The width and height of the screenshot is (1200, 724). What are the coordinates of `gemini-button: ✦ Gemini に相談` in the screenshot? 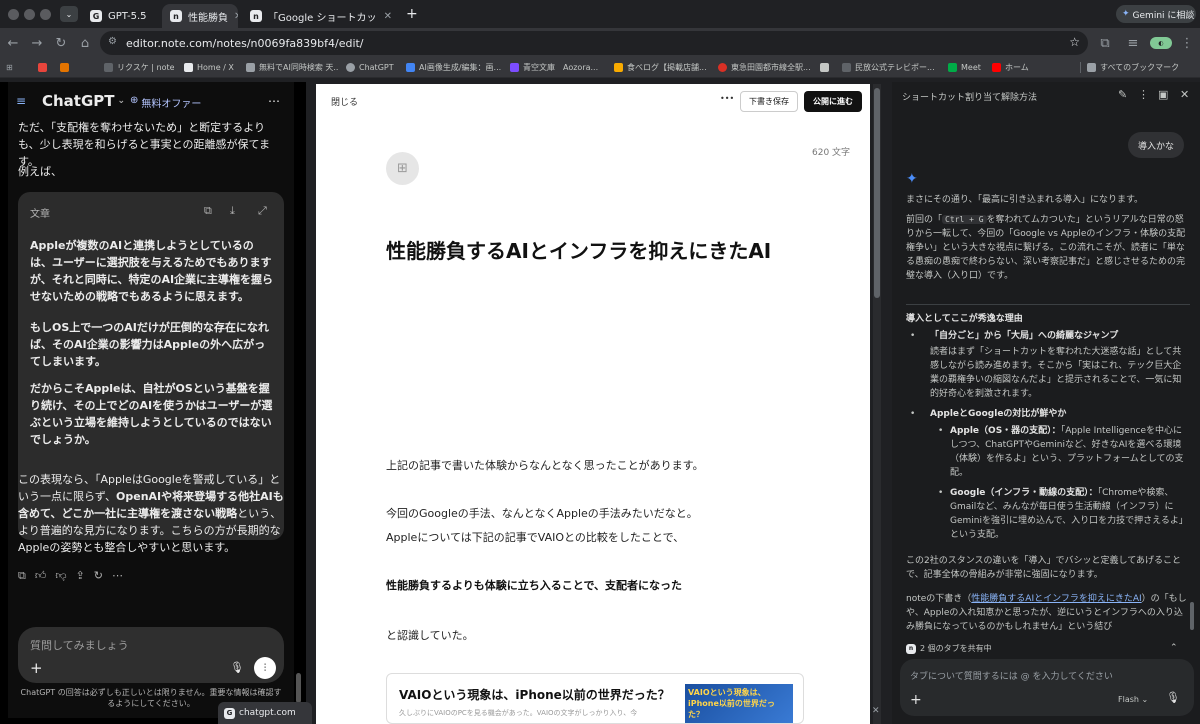 It's located at (1156, 14).